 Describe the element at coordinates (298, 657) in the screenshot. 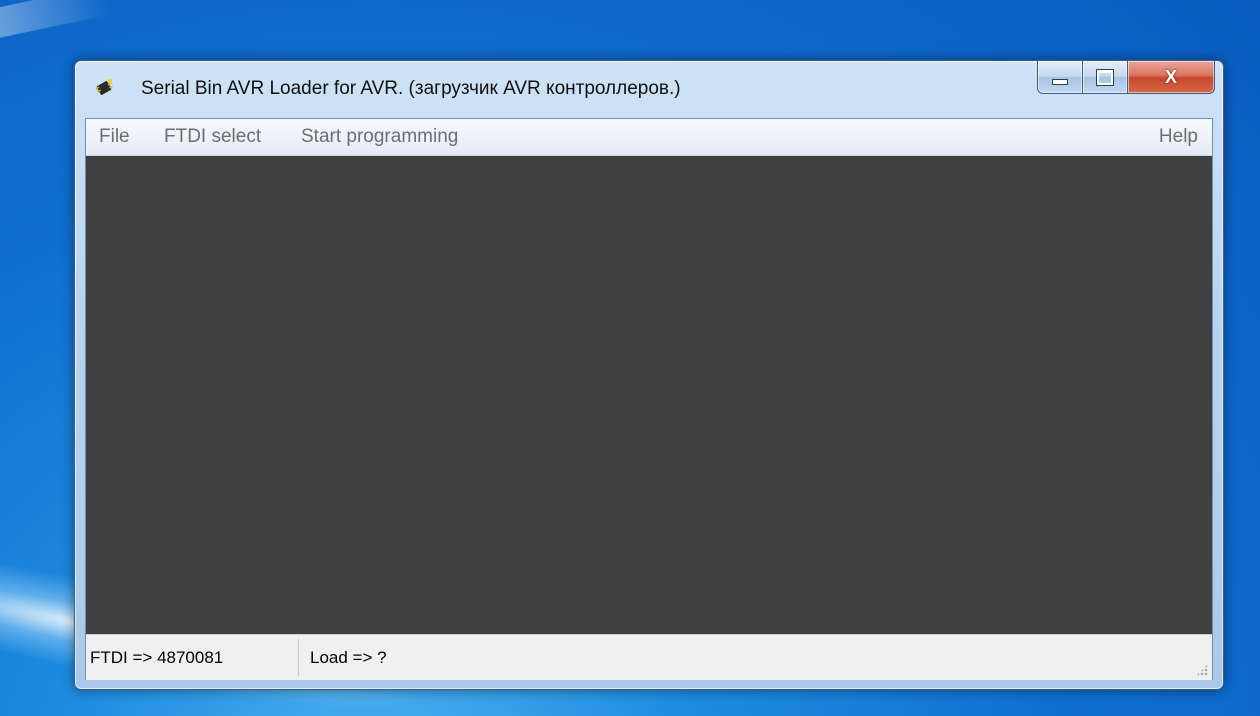

I see `status-divider` at that location.